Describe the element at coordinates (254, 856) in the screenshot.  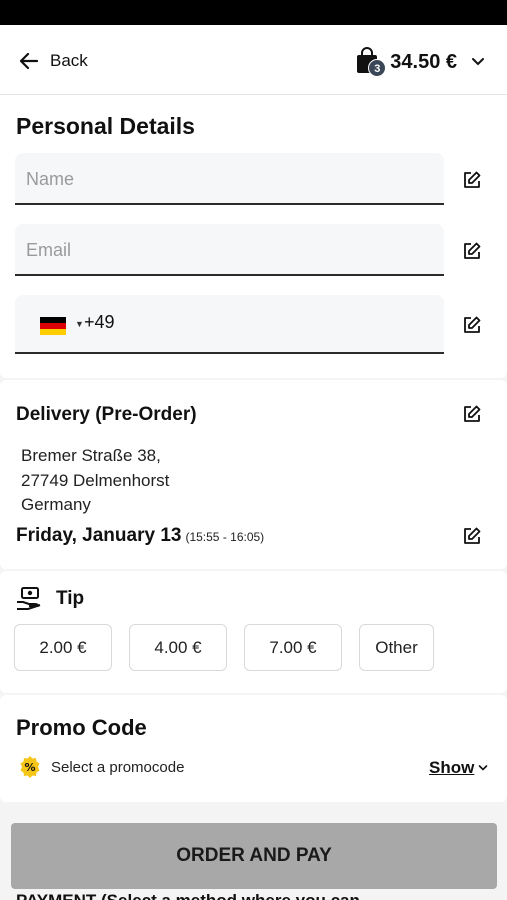
I see `order-and-pay-button: ORDER AND PAY` at that location.